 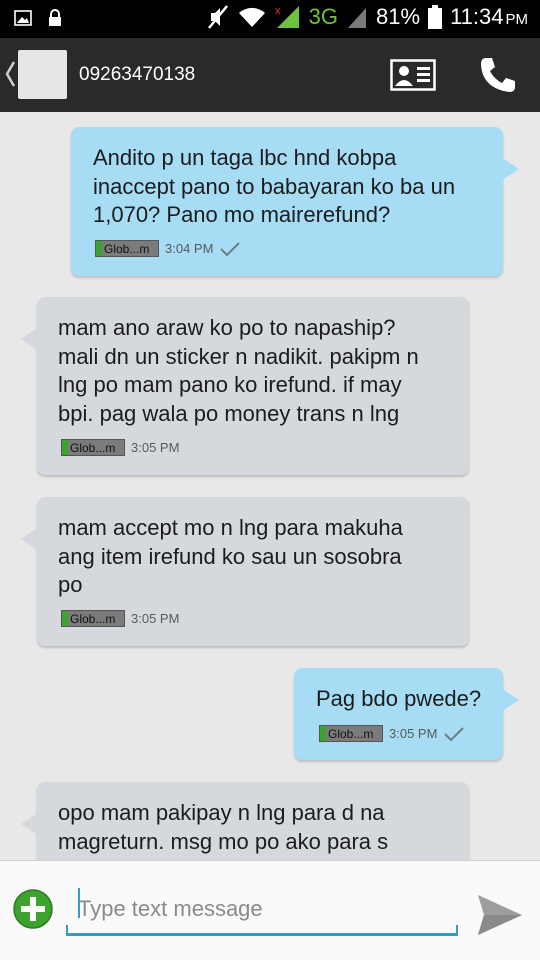 I want to click on message-text: Pag bdo pwede?, so click(x=399, y=698).